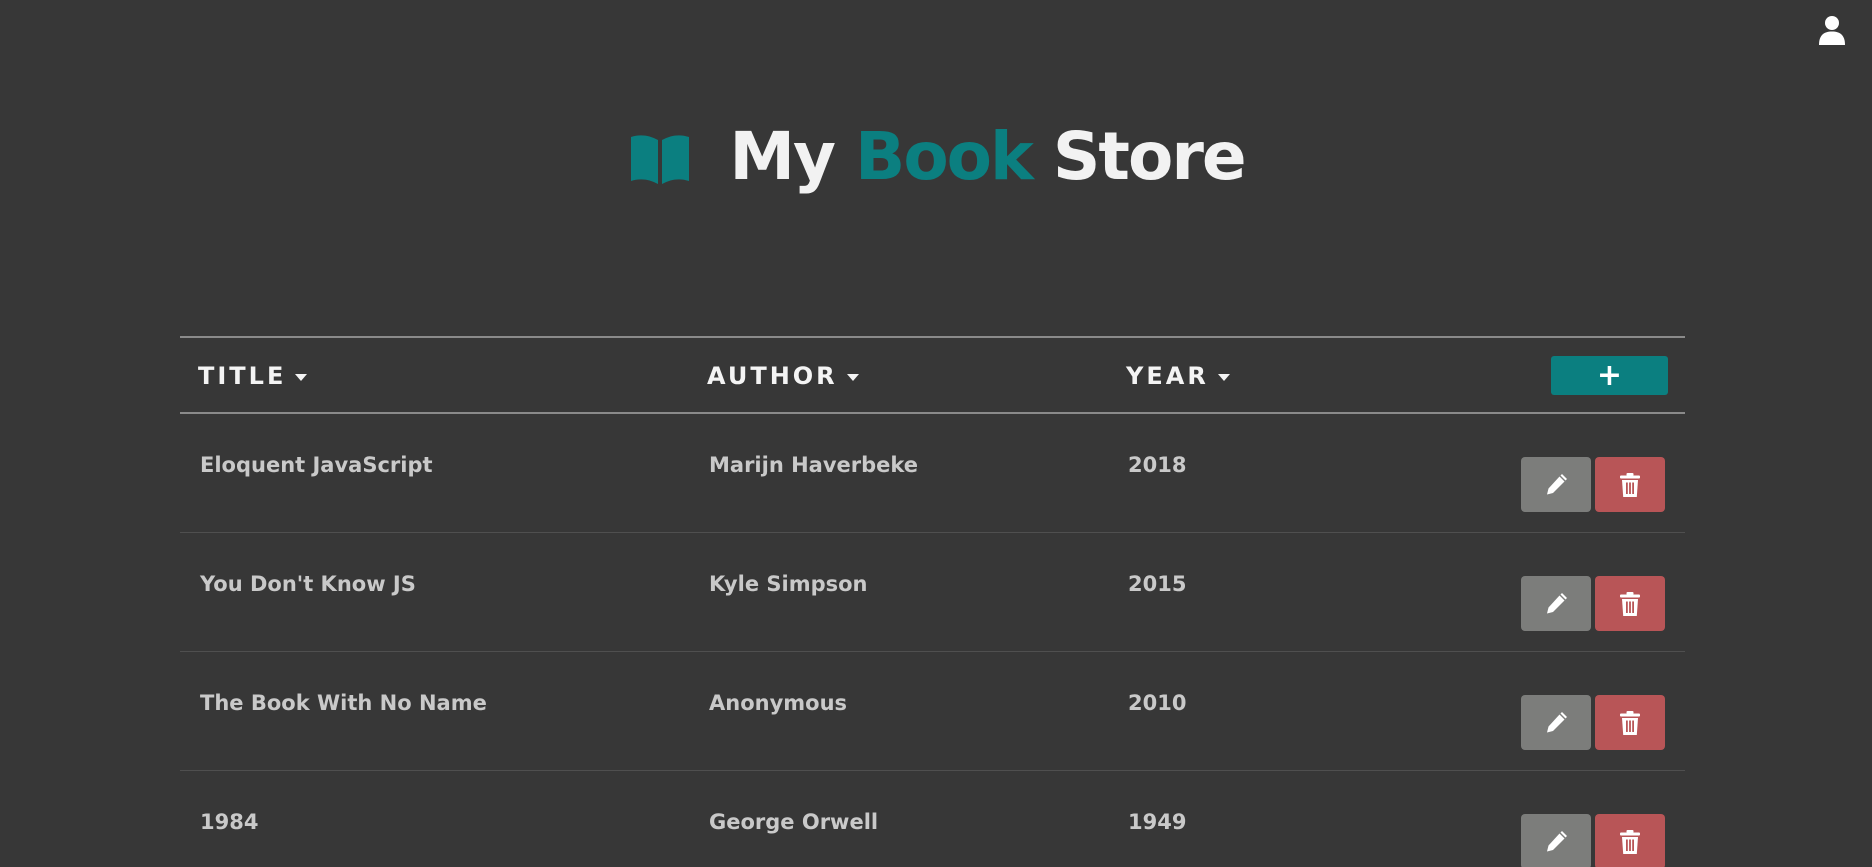  I want to click on book-title: You Don't Know JS, so click(308, 583).